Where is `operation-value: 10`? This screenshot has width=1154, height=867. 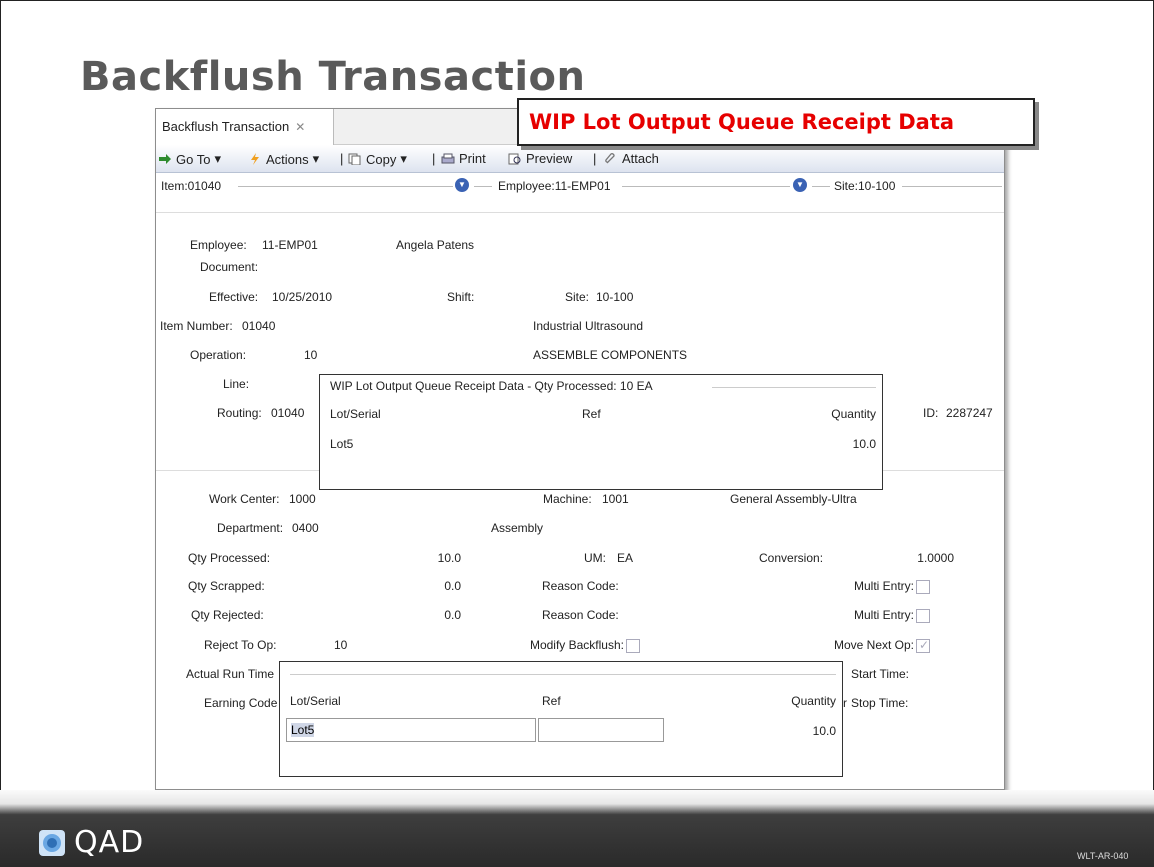
operation-value: 10 is located at coordinates (311, 355).